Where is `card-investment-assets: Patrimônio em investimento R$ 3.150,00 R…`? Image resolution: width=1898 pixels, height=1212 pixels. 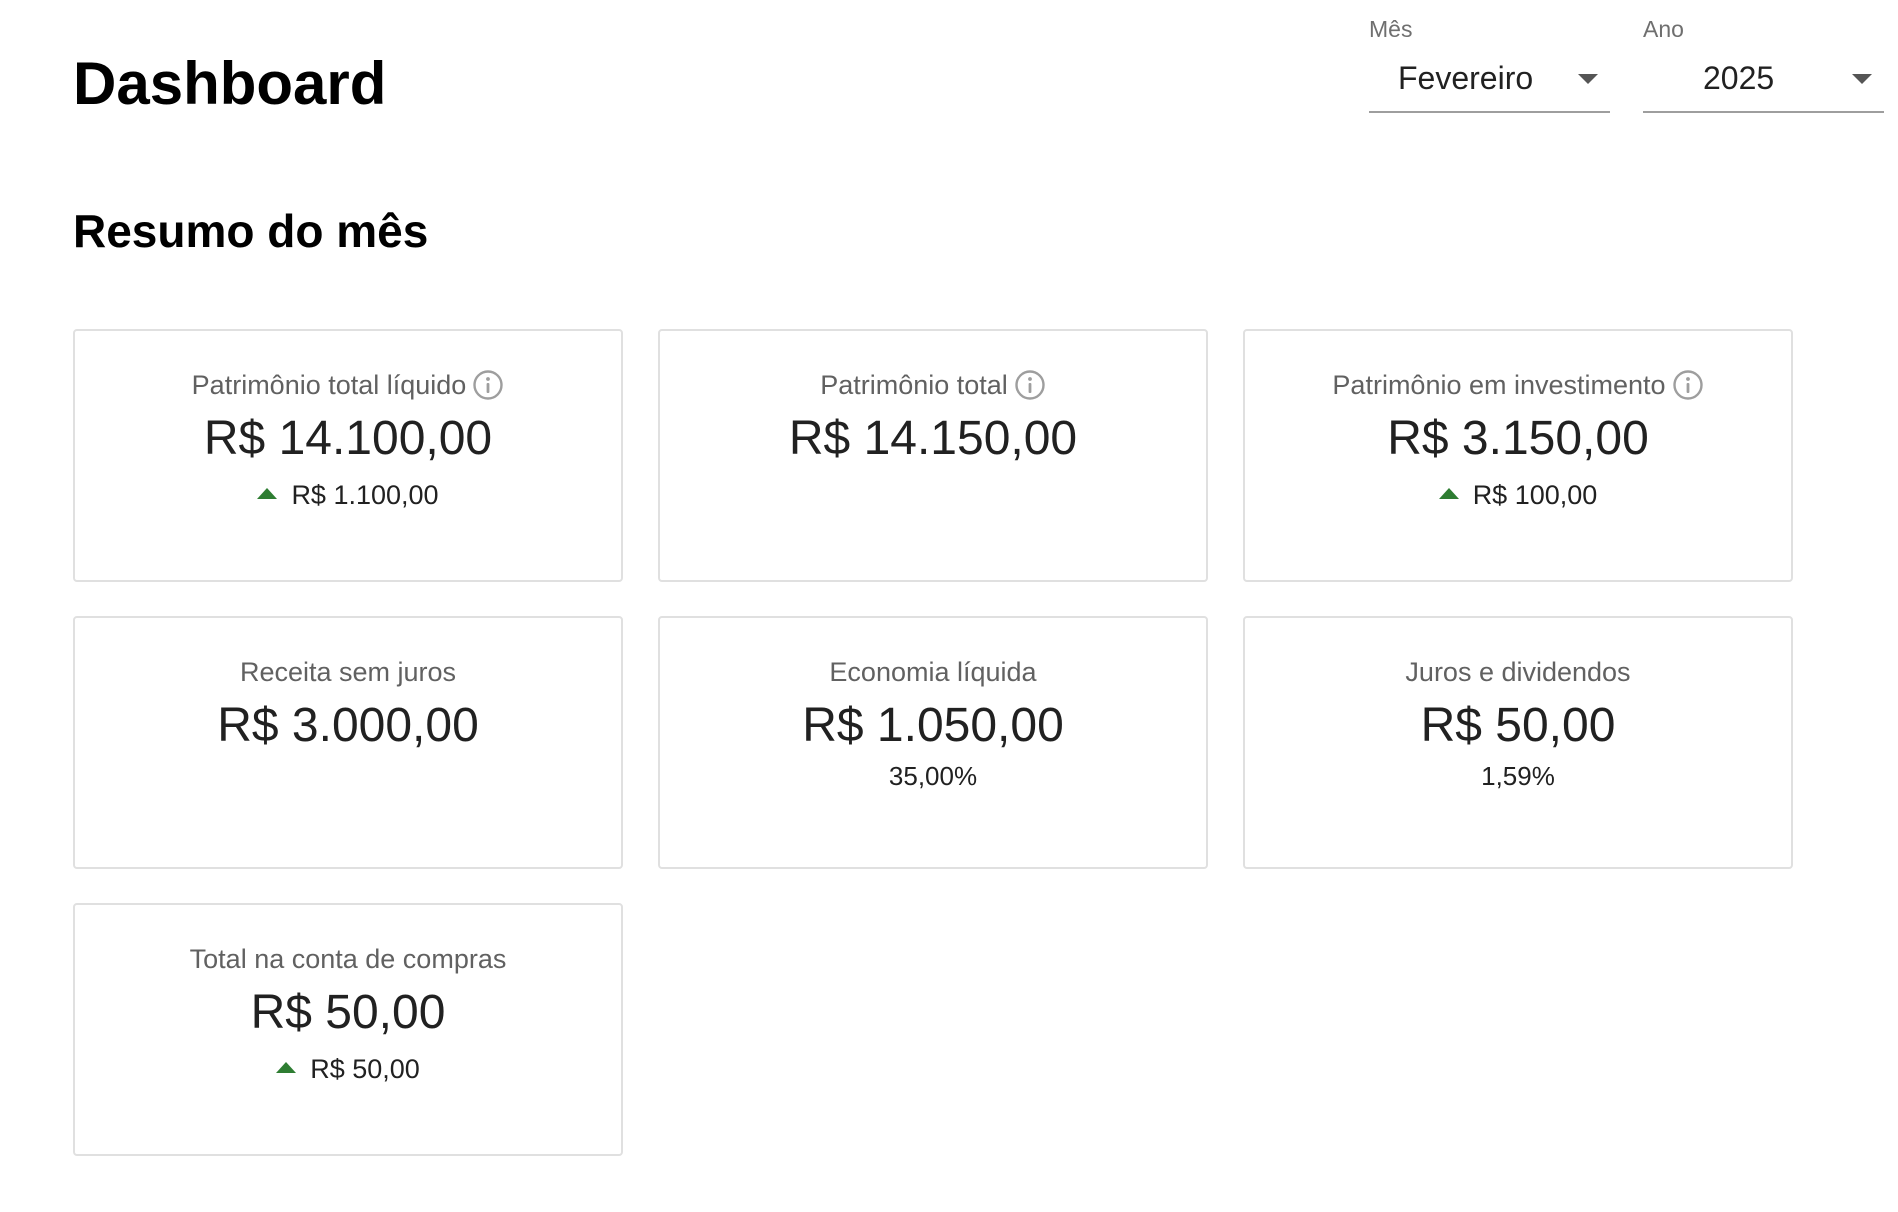
card-investment-assets: Patrimônio em investimento R$ 3.150,00 R… is located at coordinates (1518, 455).